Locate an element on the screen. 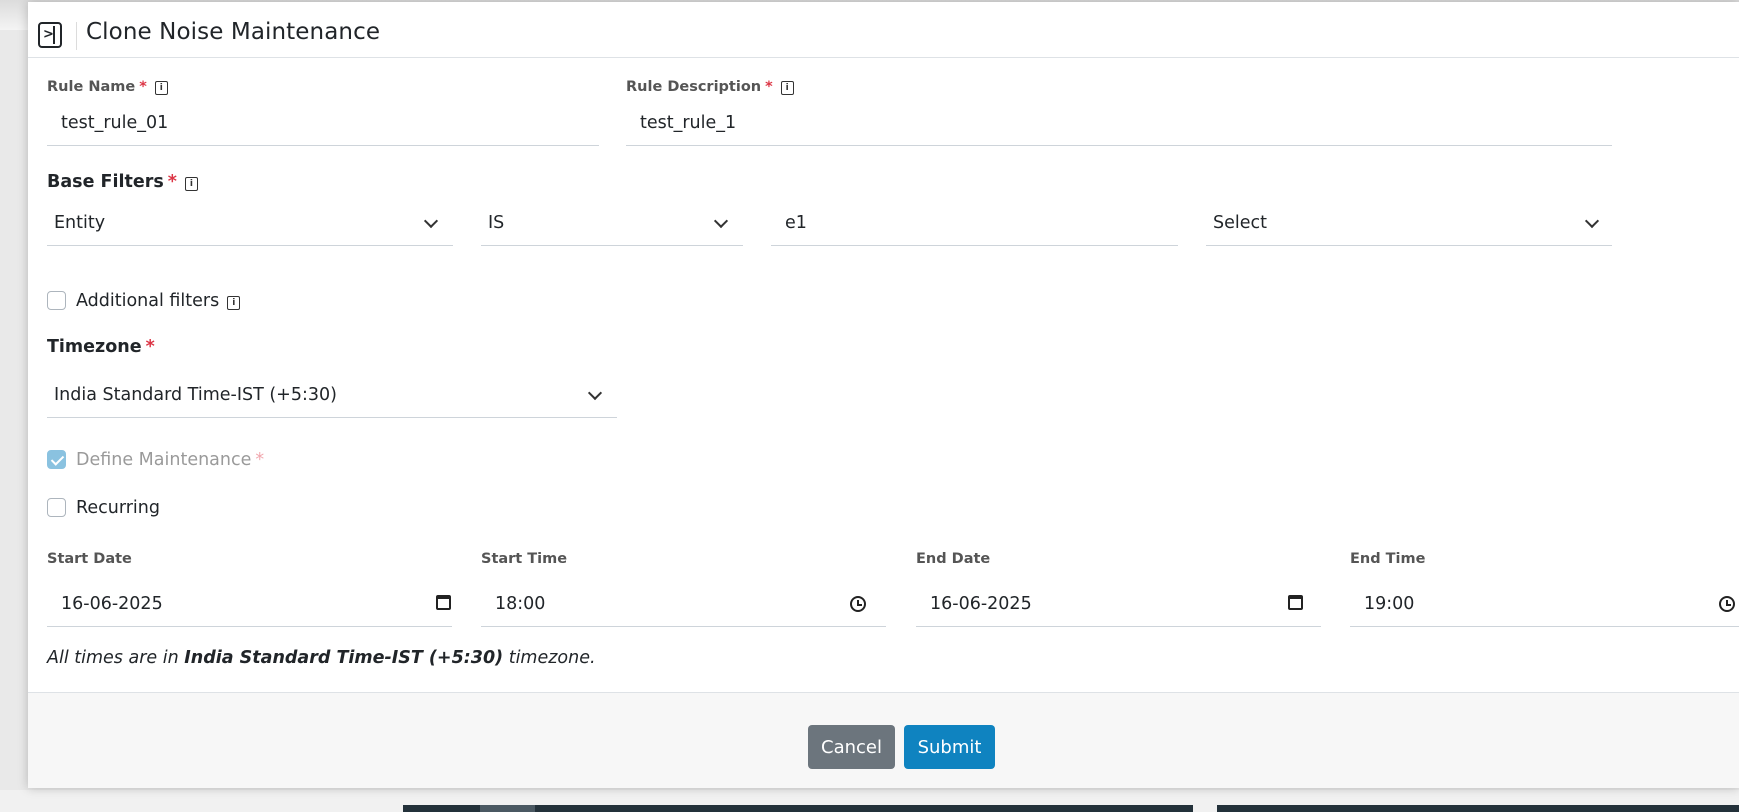 Image resolution: width=1739 pixels, height=812 pixels. start-time-input: 18:00 is located at coordinates (683, 605).